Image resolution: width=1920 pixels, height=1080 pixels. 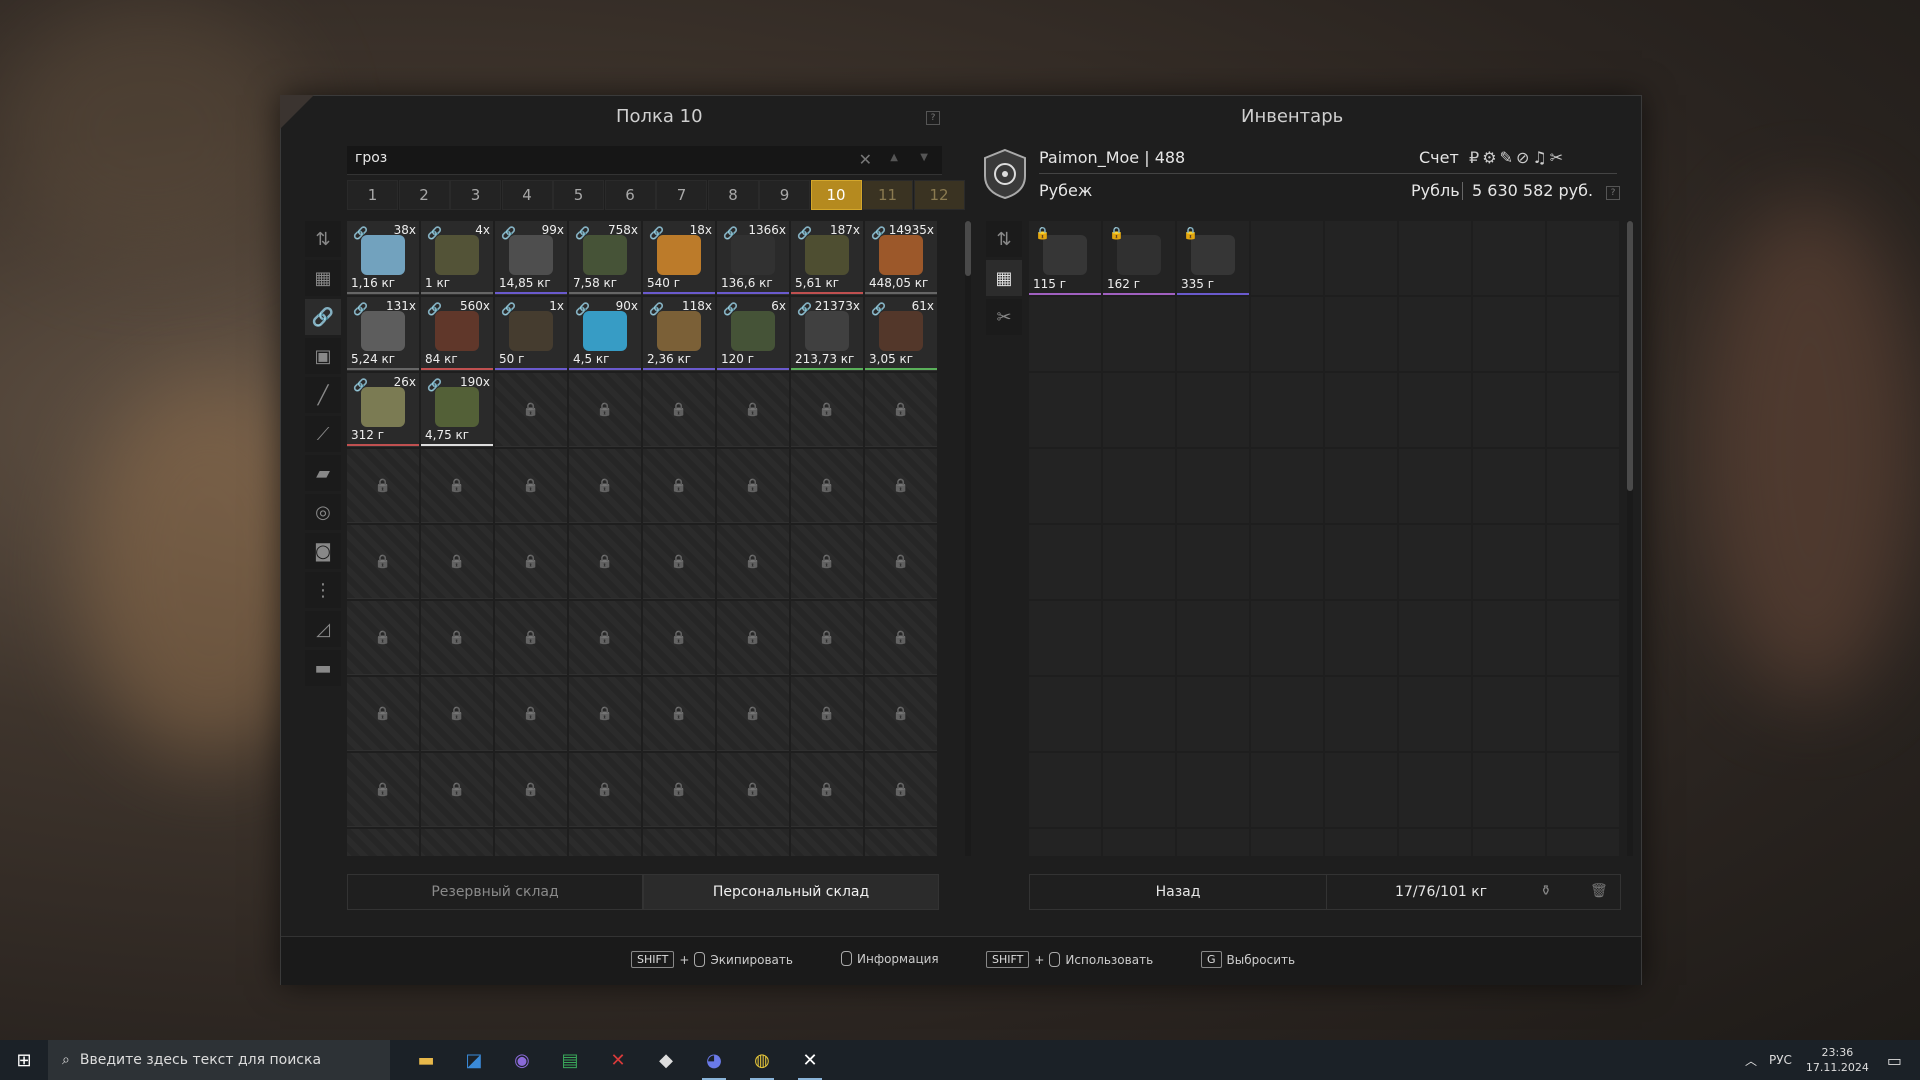 I want to click on chrome-icon: ◍, so click(x=762, y=1060).